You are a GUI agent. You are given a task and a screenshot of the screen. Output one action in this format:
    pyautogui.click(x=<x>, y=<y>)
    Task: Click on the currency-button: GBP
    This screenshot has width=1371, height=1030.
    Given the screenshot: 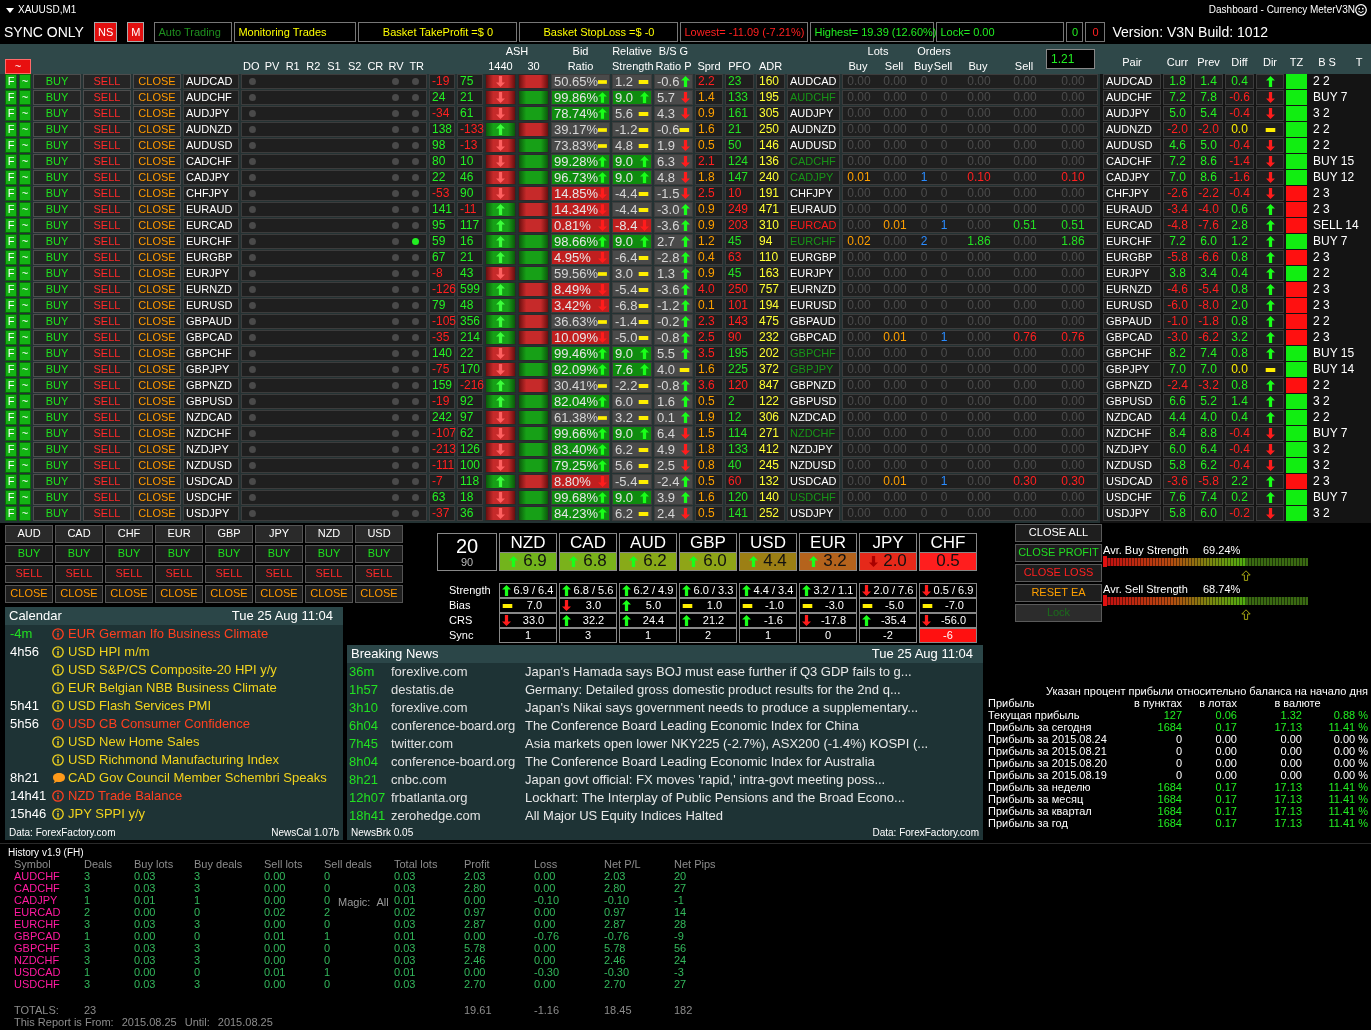 What is the action you would take?
    pyautogui.click(x=229, y=534)
    